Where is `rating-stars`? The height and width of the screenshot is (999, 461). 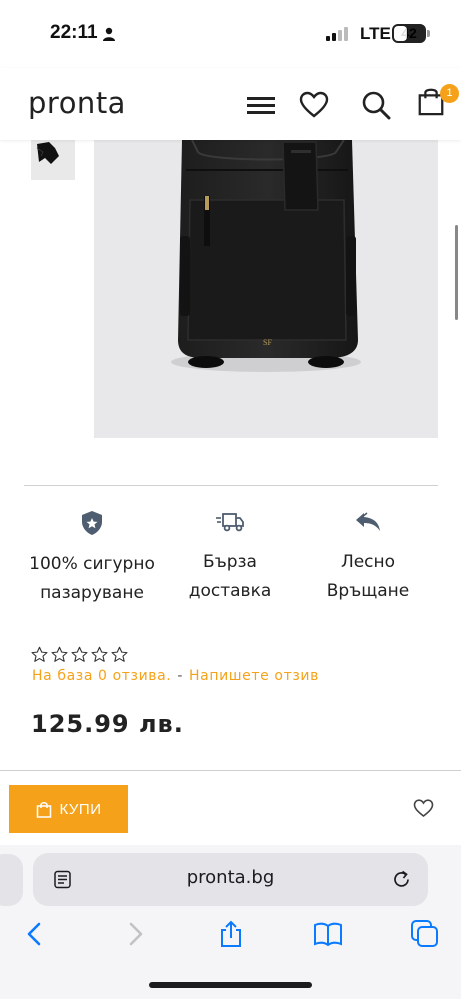
rating-stars is located at coordinates (79, 654).